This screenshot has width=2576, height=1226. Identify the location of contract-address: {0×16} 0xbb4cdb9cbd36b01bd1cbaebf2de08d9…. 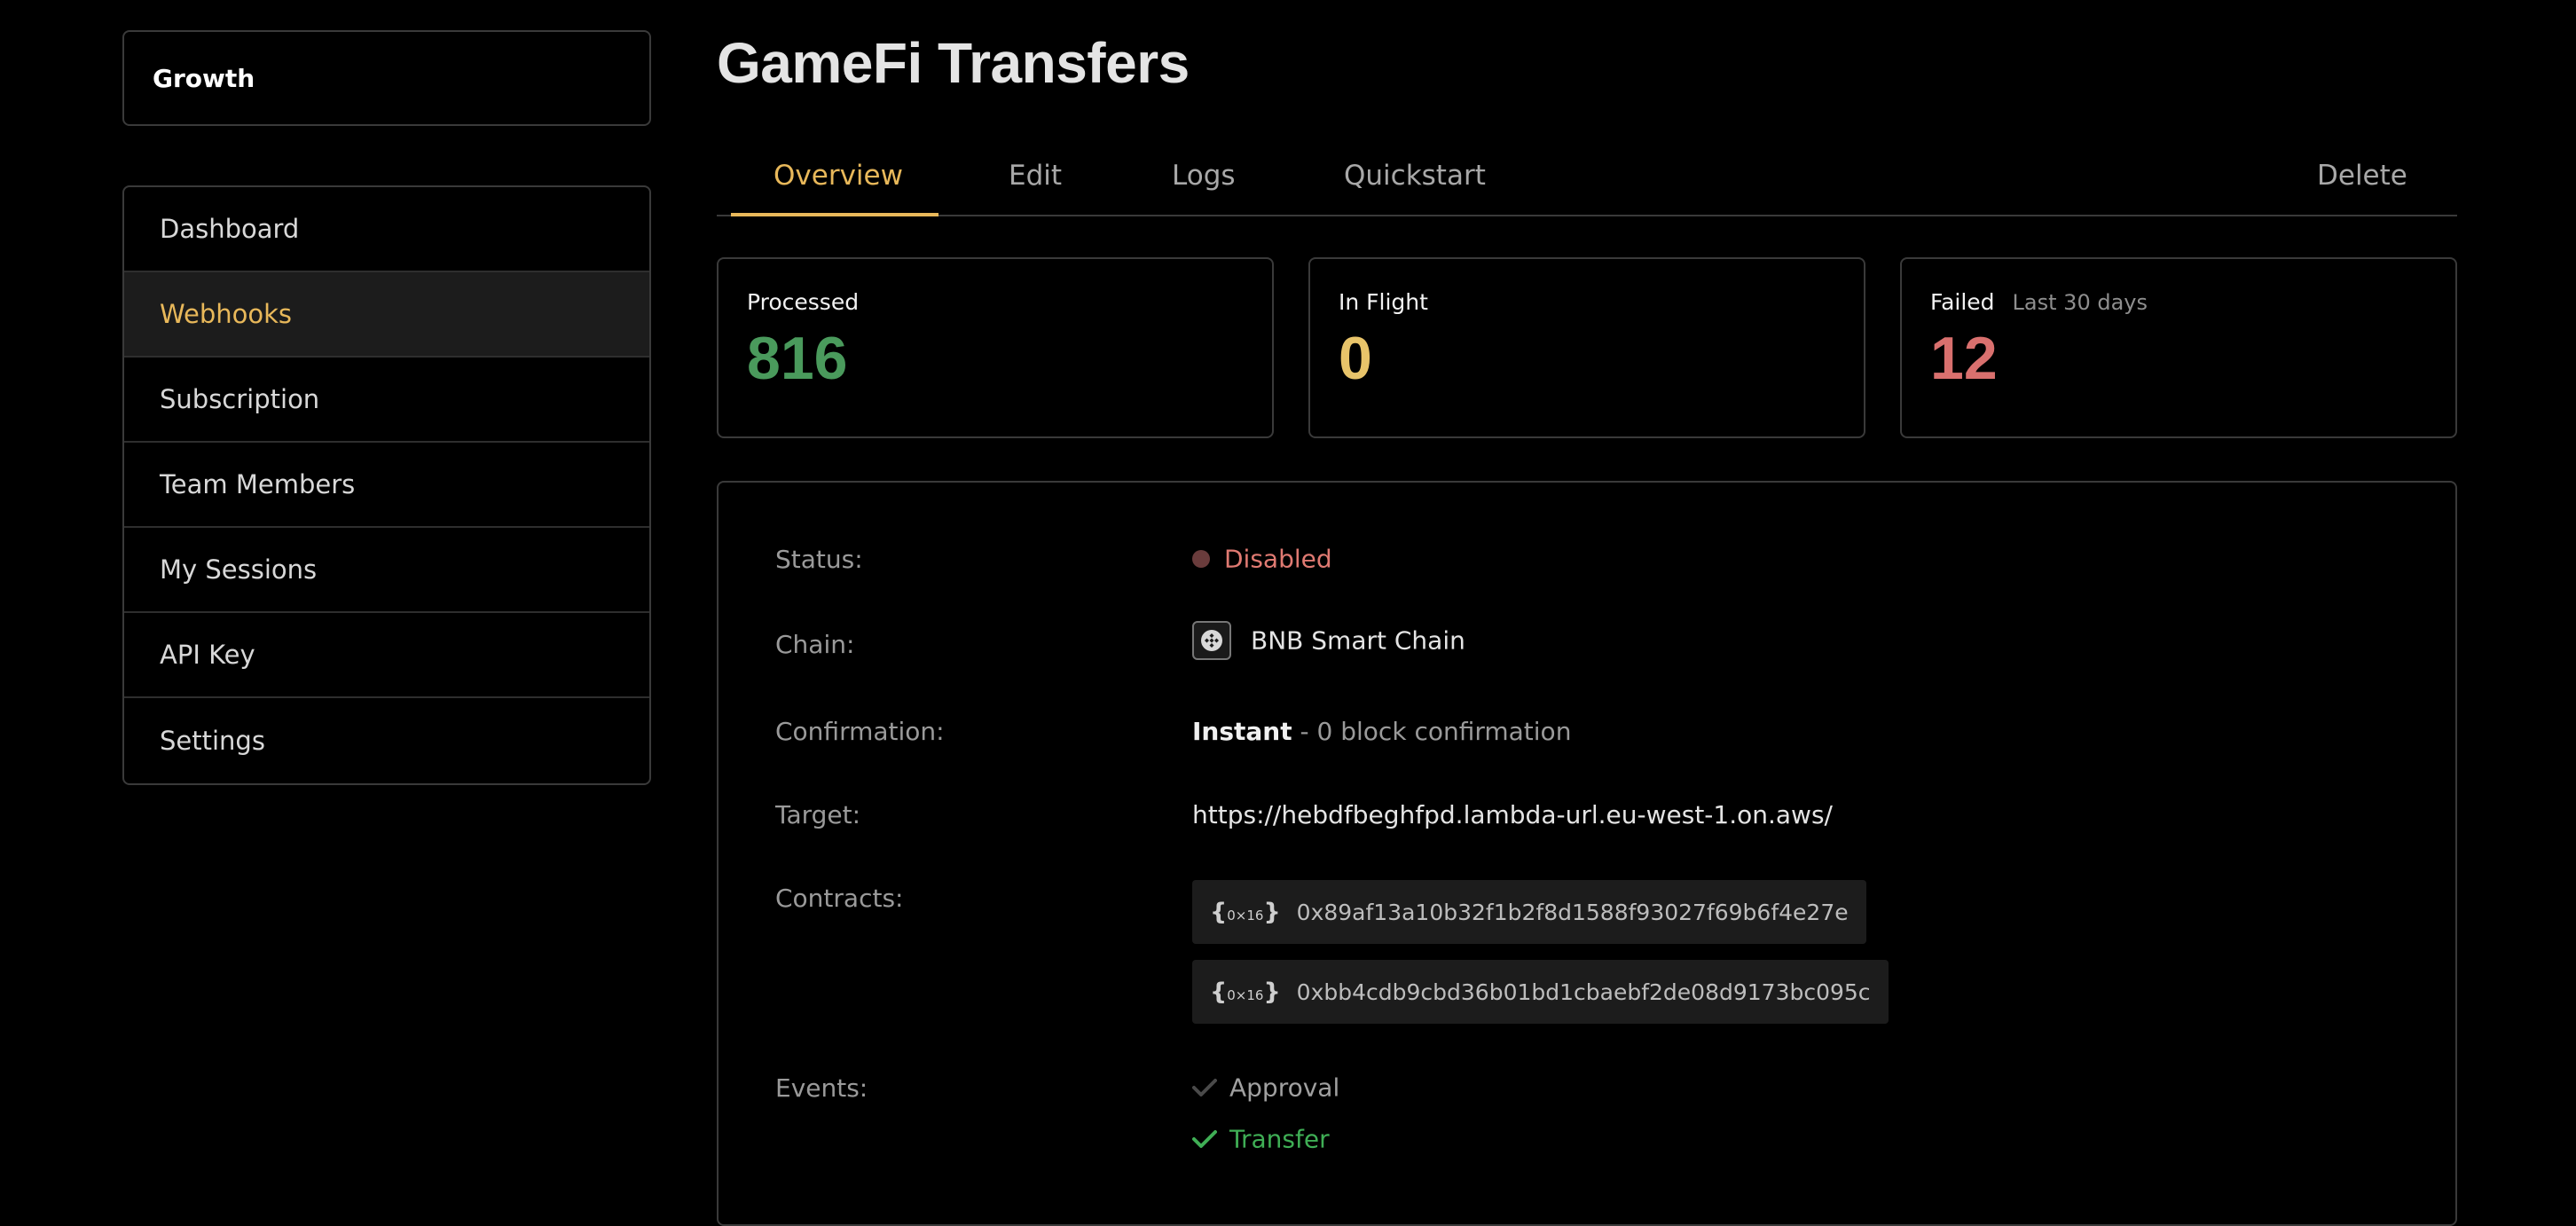
(1540, 992).